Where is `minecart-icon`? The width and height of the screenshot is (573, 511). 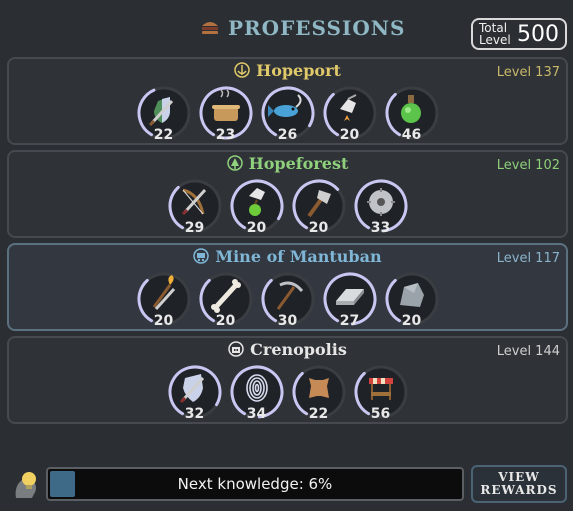 minecart-icon is located at coordinates (201, 257).